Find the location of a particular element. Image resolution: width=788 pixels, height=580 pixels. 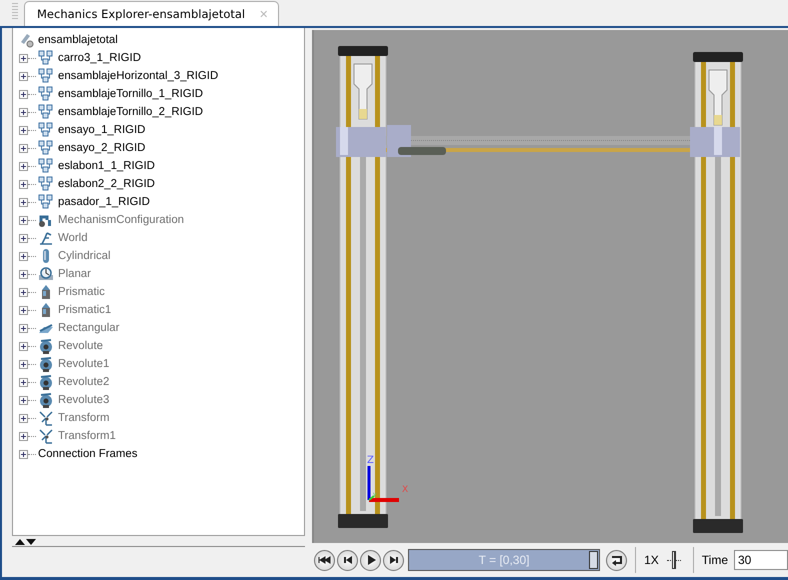

step-forward-button is located at coordinates (393, 560).